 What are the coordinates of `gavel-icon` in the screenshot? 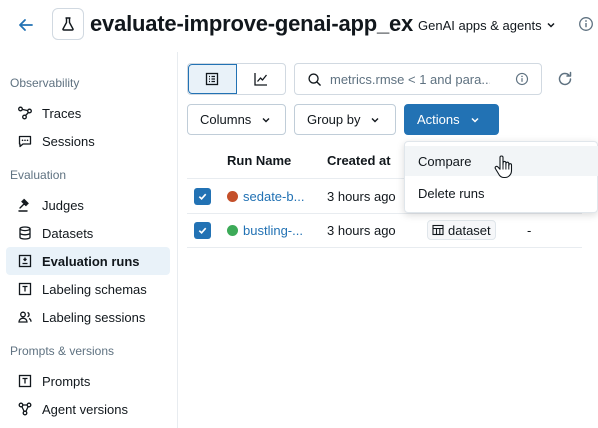 It's located at (25, 205).